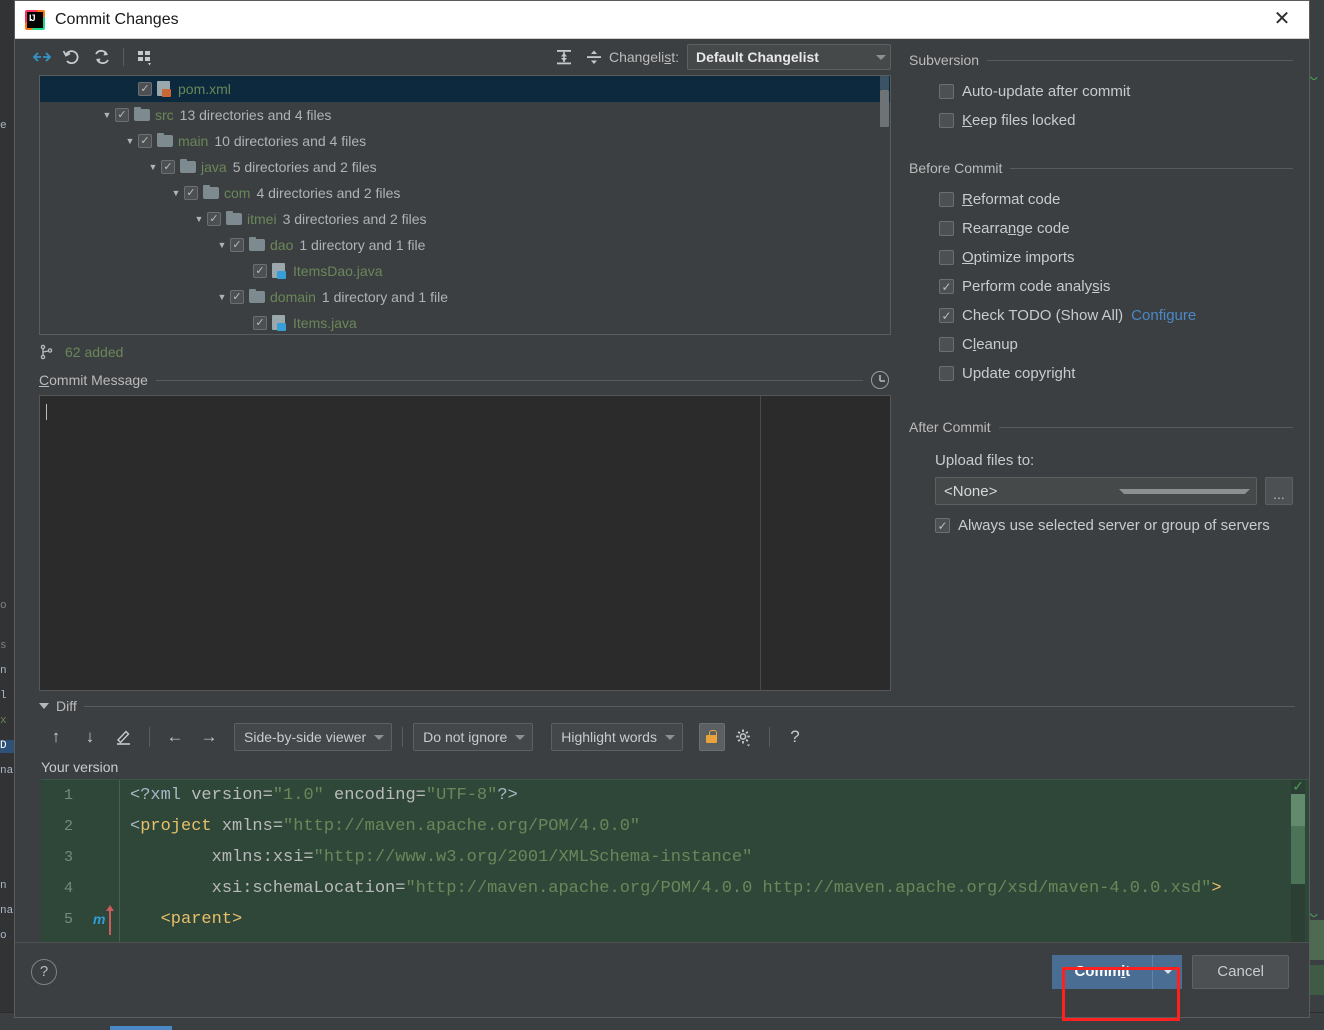 The height and width of the screenshot is (1030, 1324). Describe the element at coordinates (465, 322) in the screenshot. I see `tree-row: ✓ Items.java` at that location.